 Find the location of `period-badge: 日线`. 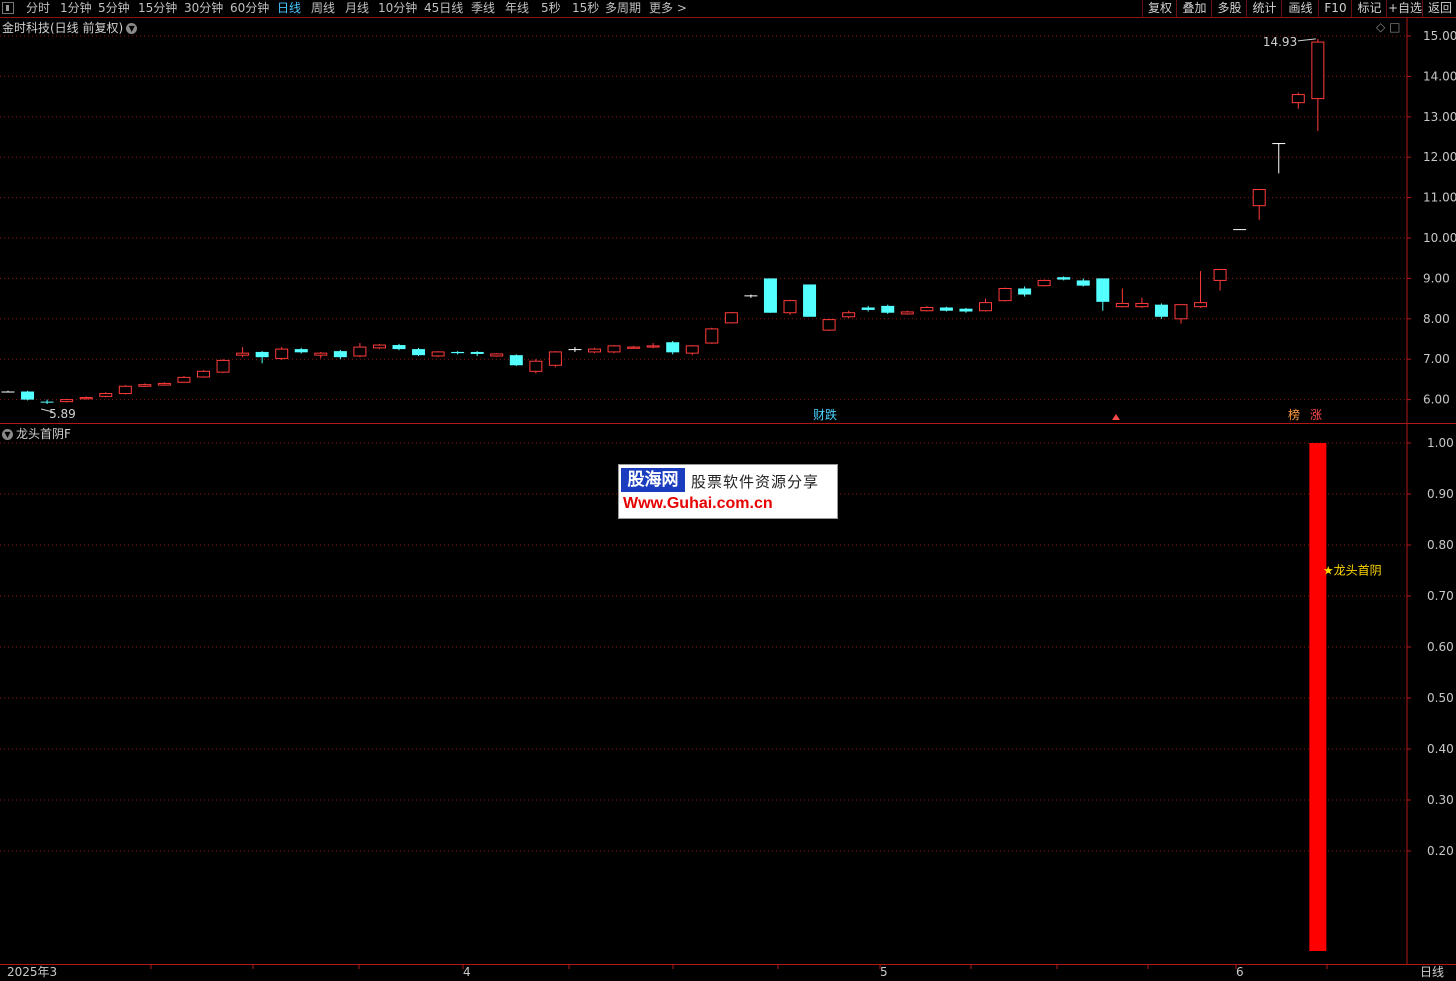

period-badge: 日线 is located at coordinates (1432, 972).